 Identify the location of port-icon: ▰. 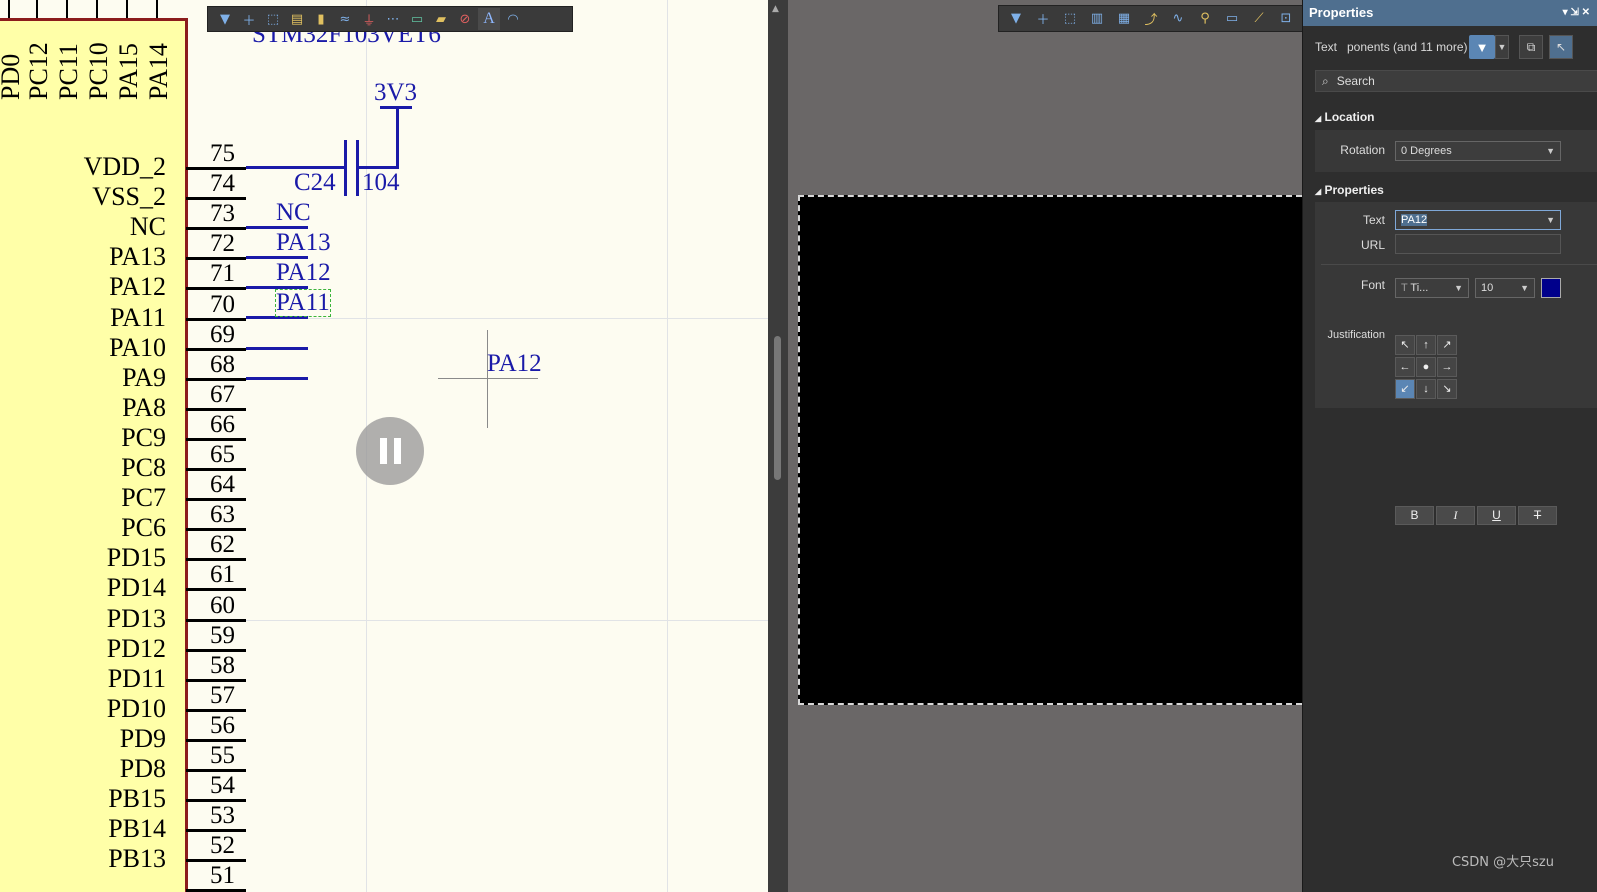
(441, 19).